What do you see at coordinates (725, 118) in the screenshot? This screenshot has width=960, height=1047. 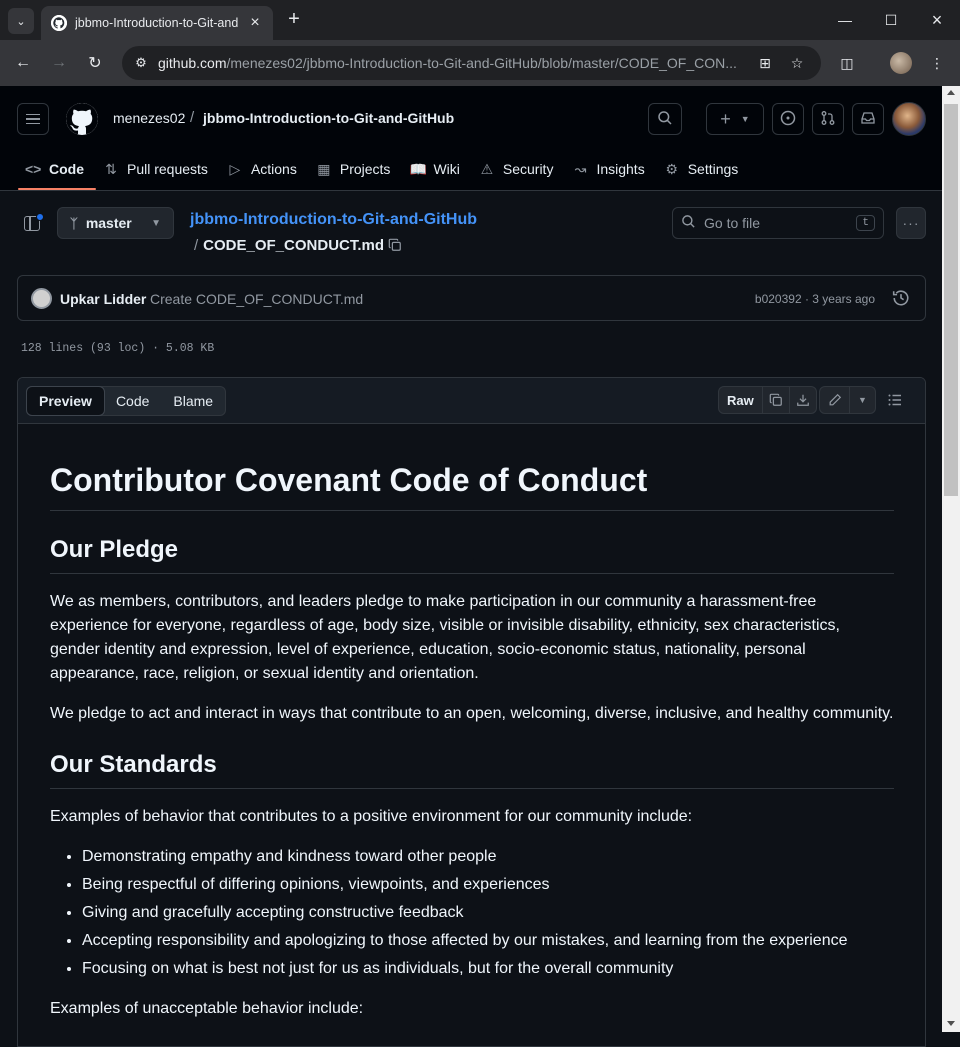 I see `plus-icon: +` at bounding box center [725, 118].